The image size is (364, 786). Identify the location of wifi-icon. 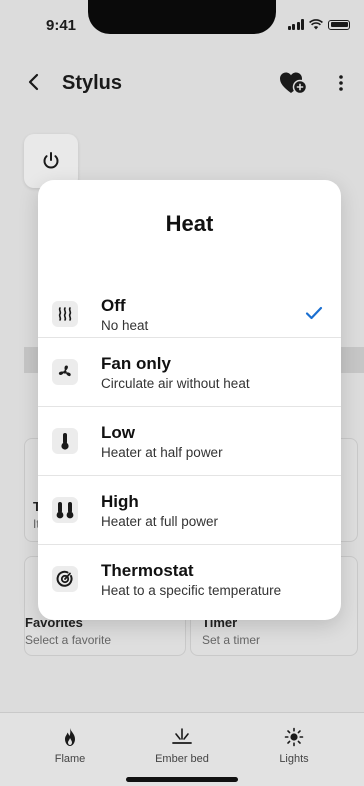
(316, 24).